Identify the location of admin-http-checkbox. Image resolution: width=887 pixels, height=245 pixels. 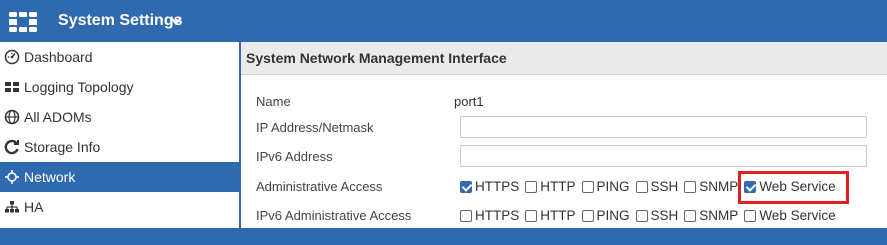
(531, 186).